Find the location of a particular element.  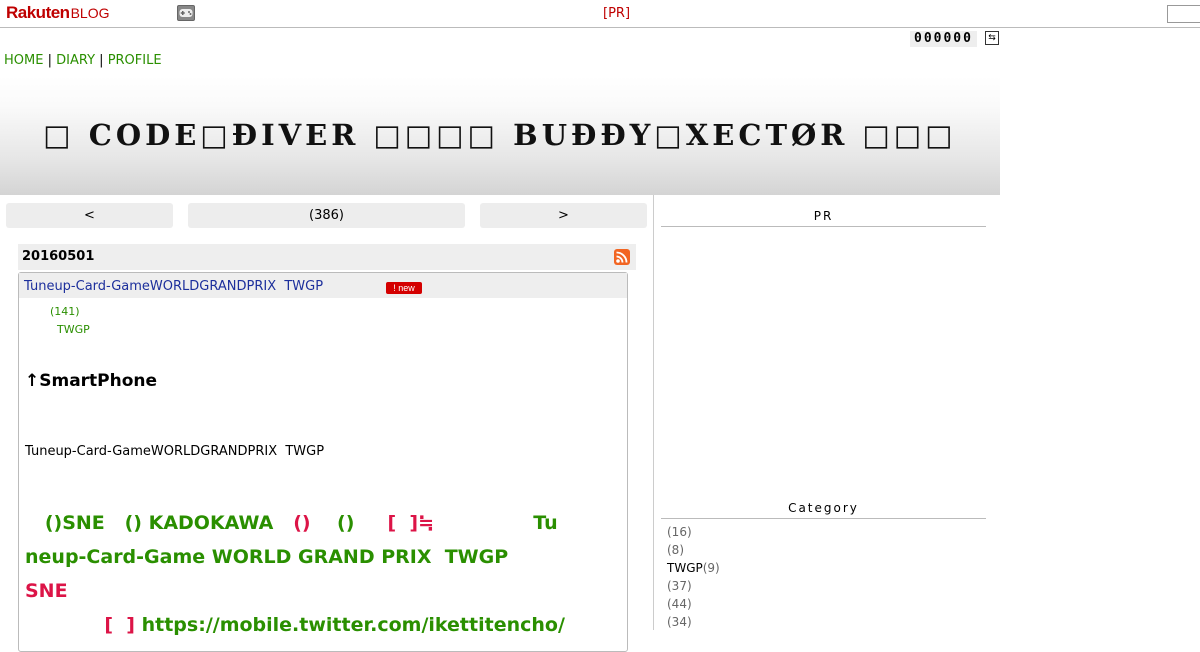

smartphone-heading: ↑SmartPhone is located at coordinates (91, 381).